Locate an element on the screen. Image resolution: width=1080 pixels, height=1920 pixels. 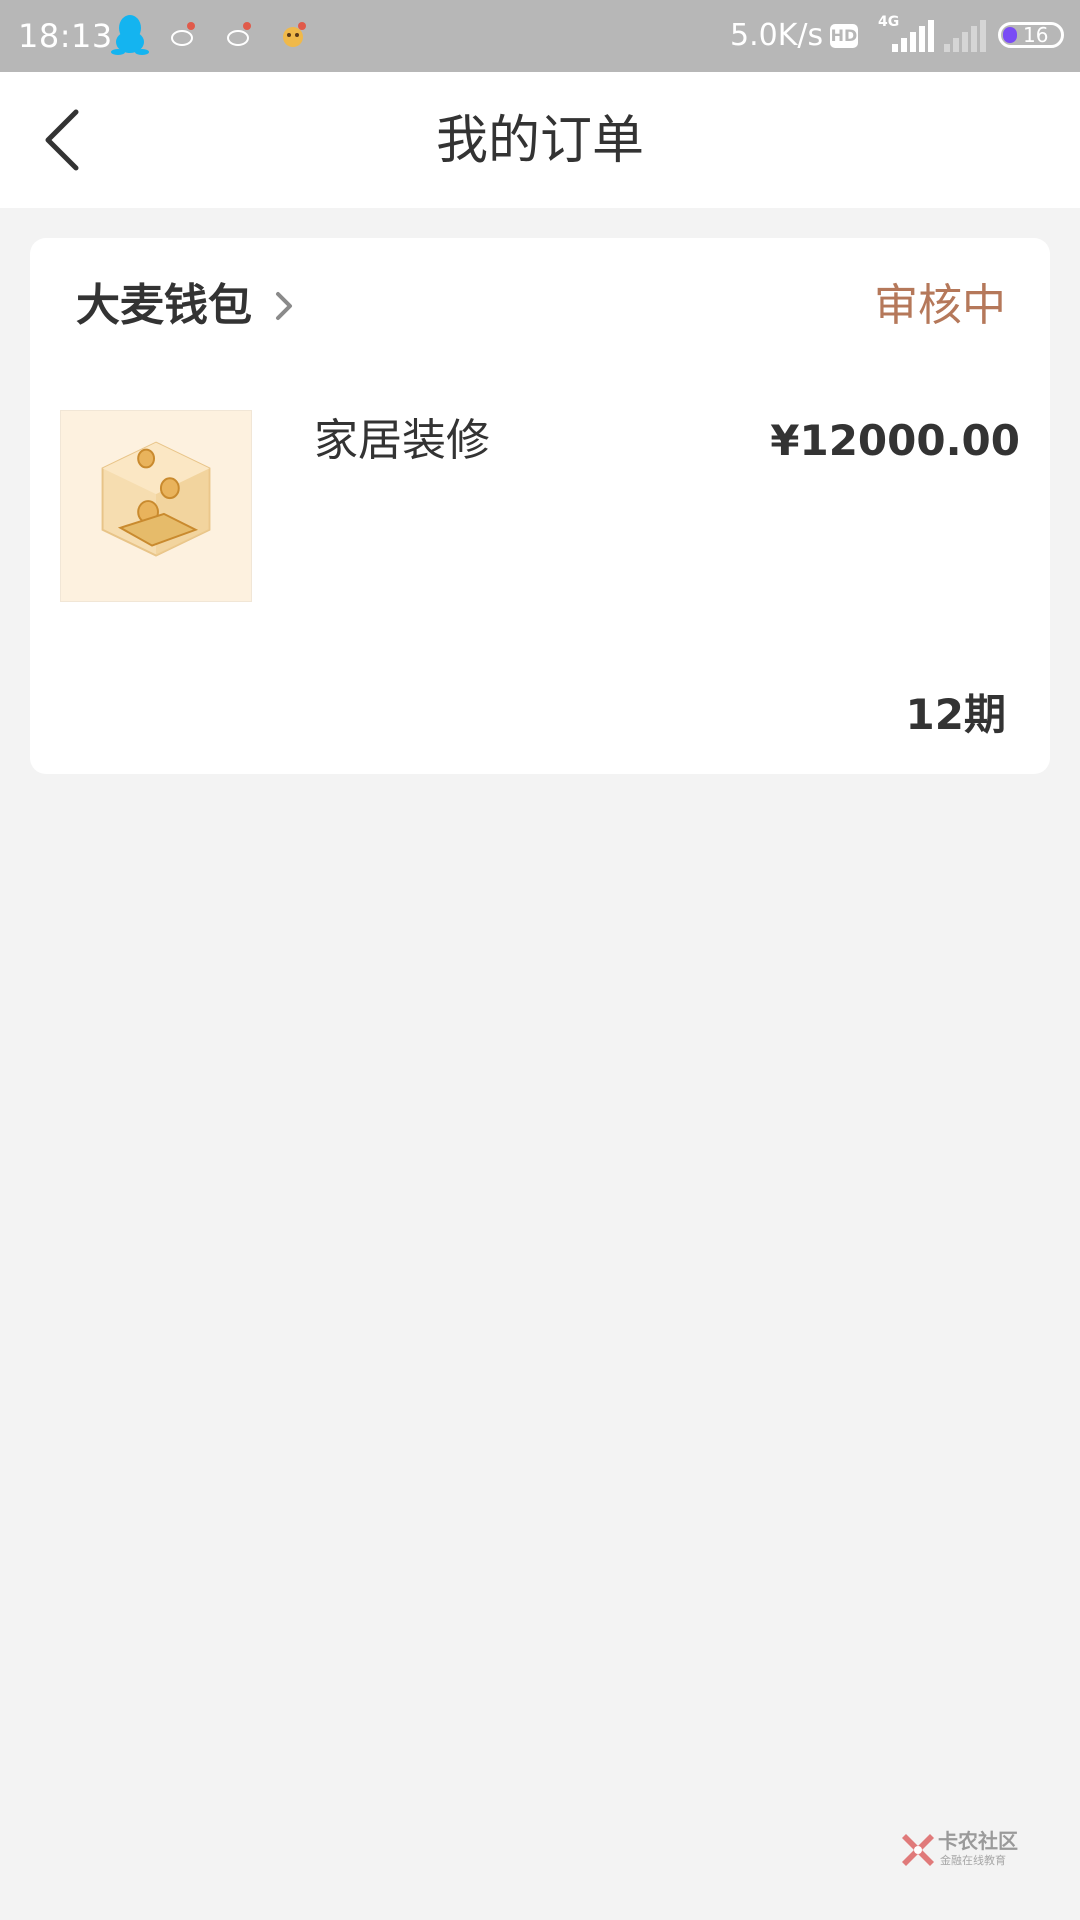
merchant-name: 大麦钱包 is located at coordinates (164, 305).